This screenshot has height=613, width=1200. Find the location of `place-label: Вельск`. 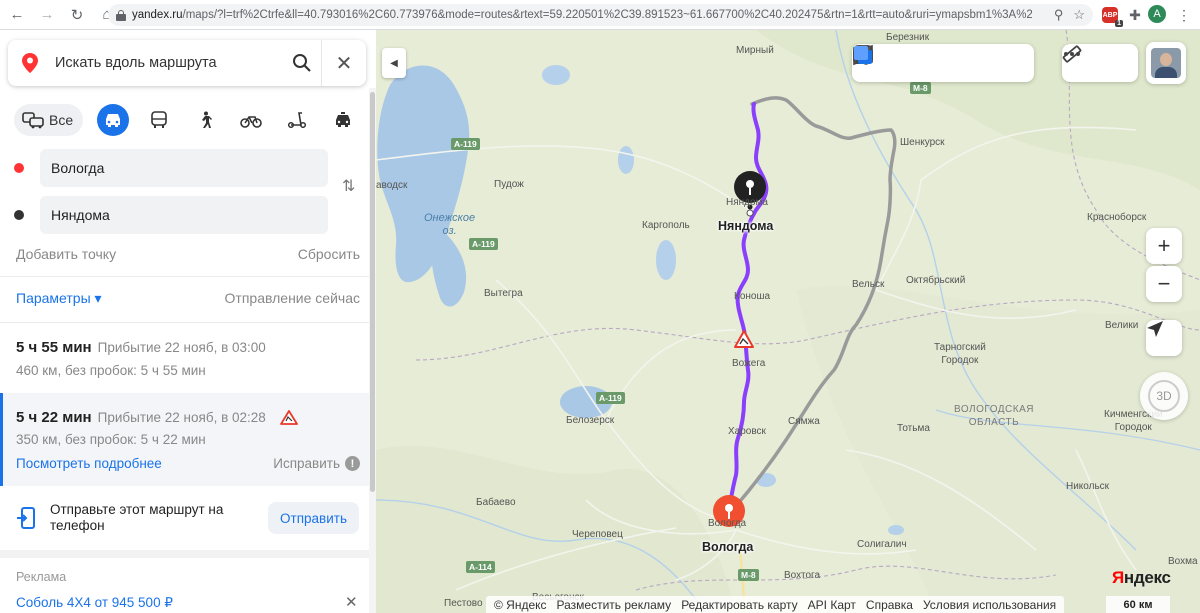

place-label: Вельск is located at coordinates (868, 284).